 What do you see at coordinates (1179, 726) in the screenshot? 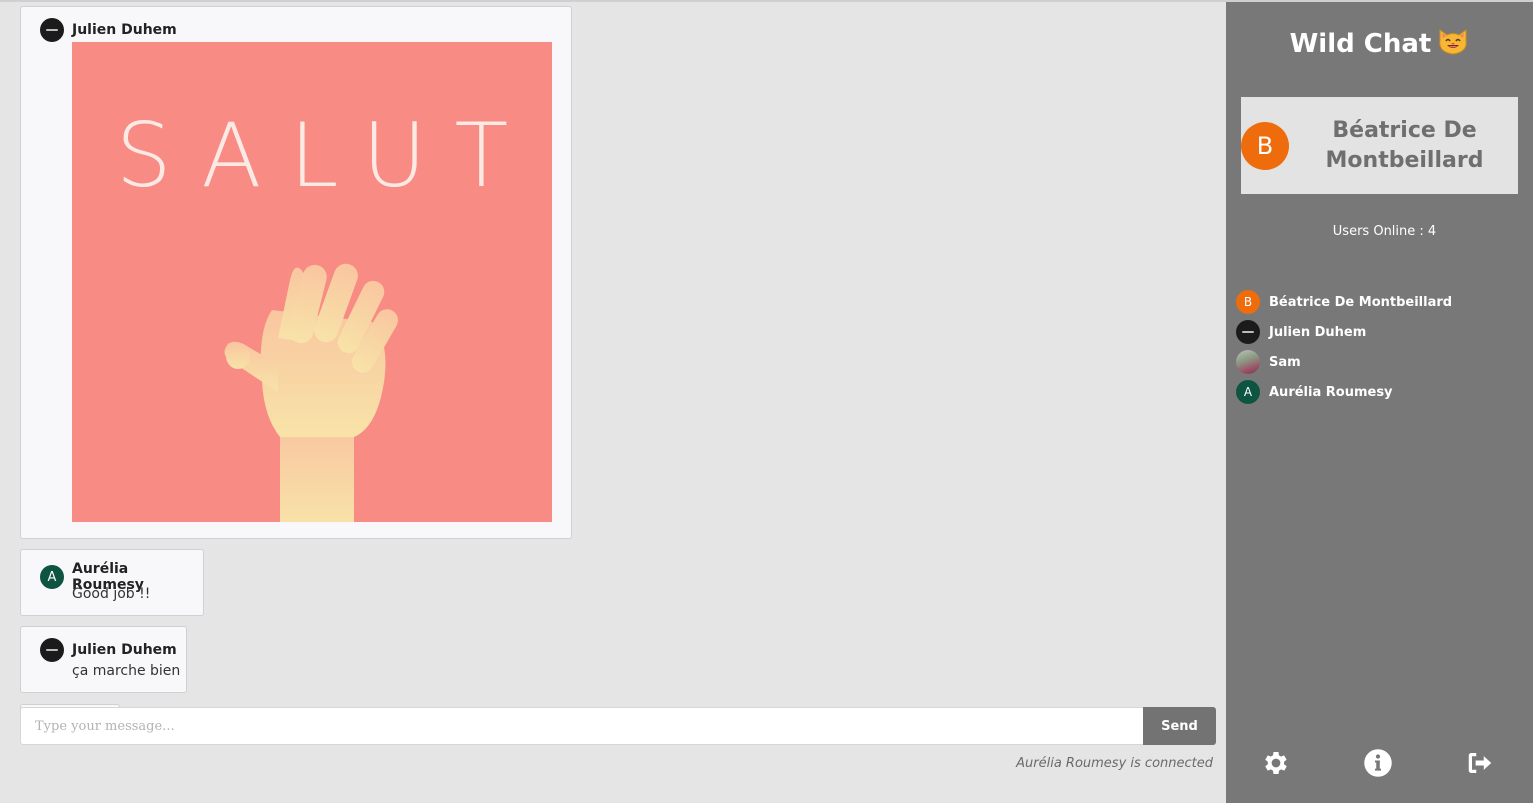
I see `send-button: Send` at bounding box center [1179, 726].